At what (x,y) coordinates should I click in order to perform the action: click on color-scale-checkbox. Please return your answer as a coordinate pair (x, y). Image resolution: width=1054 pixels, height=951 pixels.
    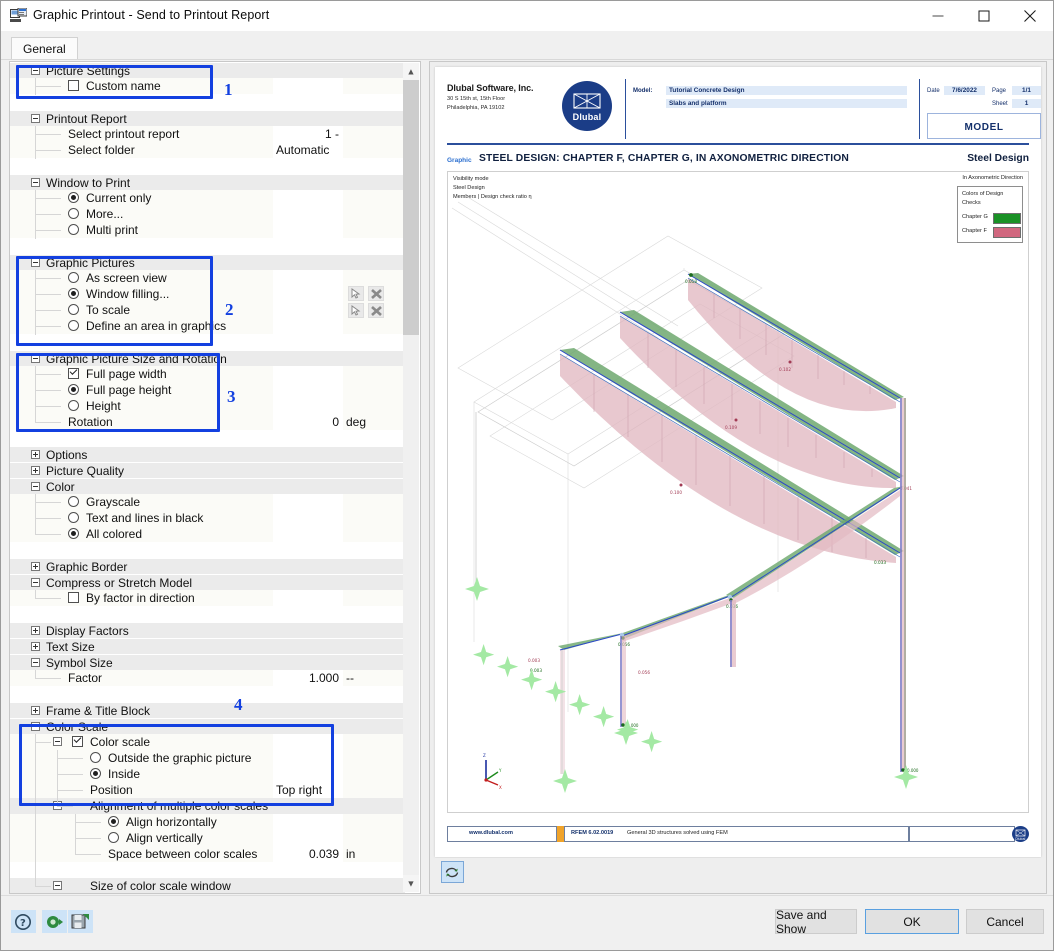
    Looking at the image, I should click on (77, 741).